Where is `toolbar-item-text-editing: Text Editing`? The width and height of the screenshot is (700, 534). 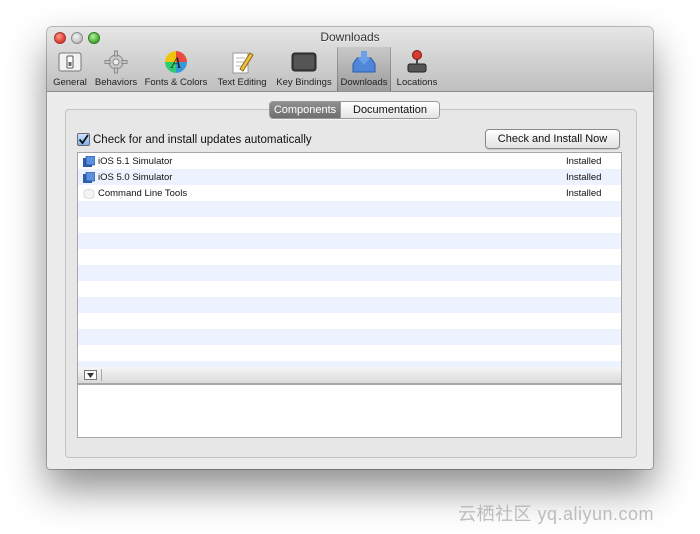 toolbar-item-text-editing: Text Editing is located at coordinates (242, 69).